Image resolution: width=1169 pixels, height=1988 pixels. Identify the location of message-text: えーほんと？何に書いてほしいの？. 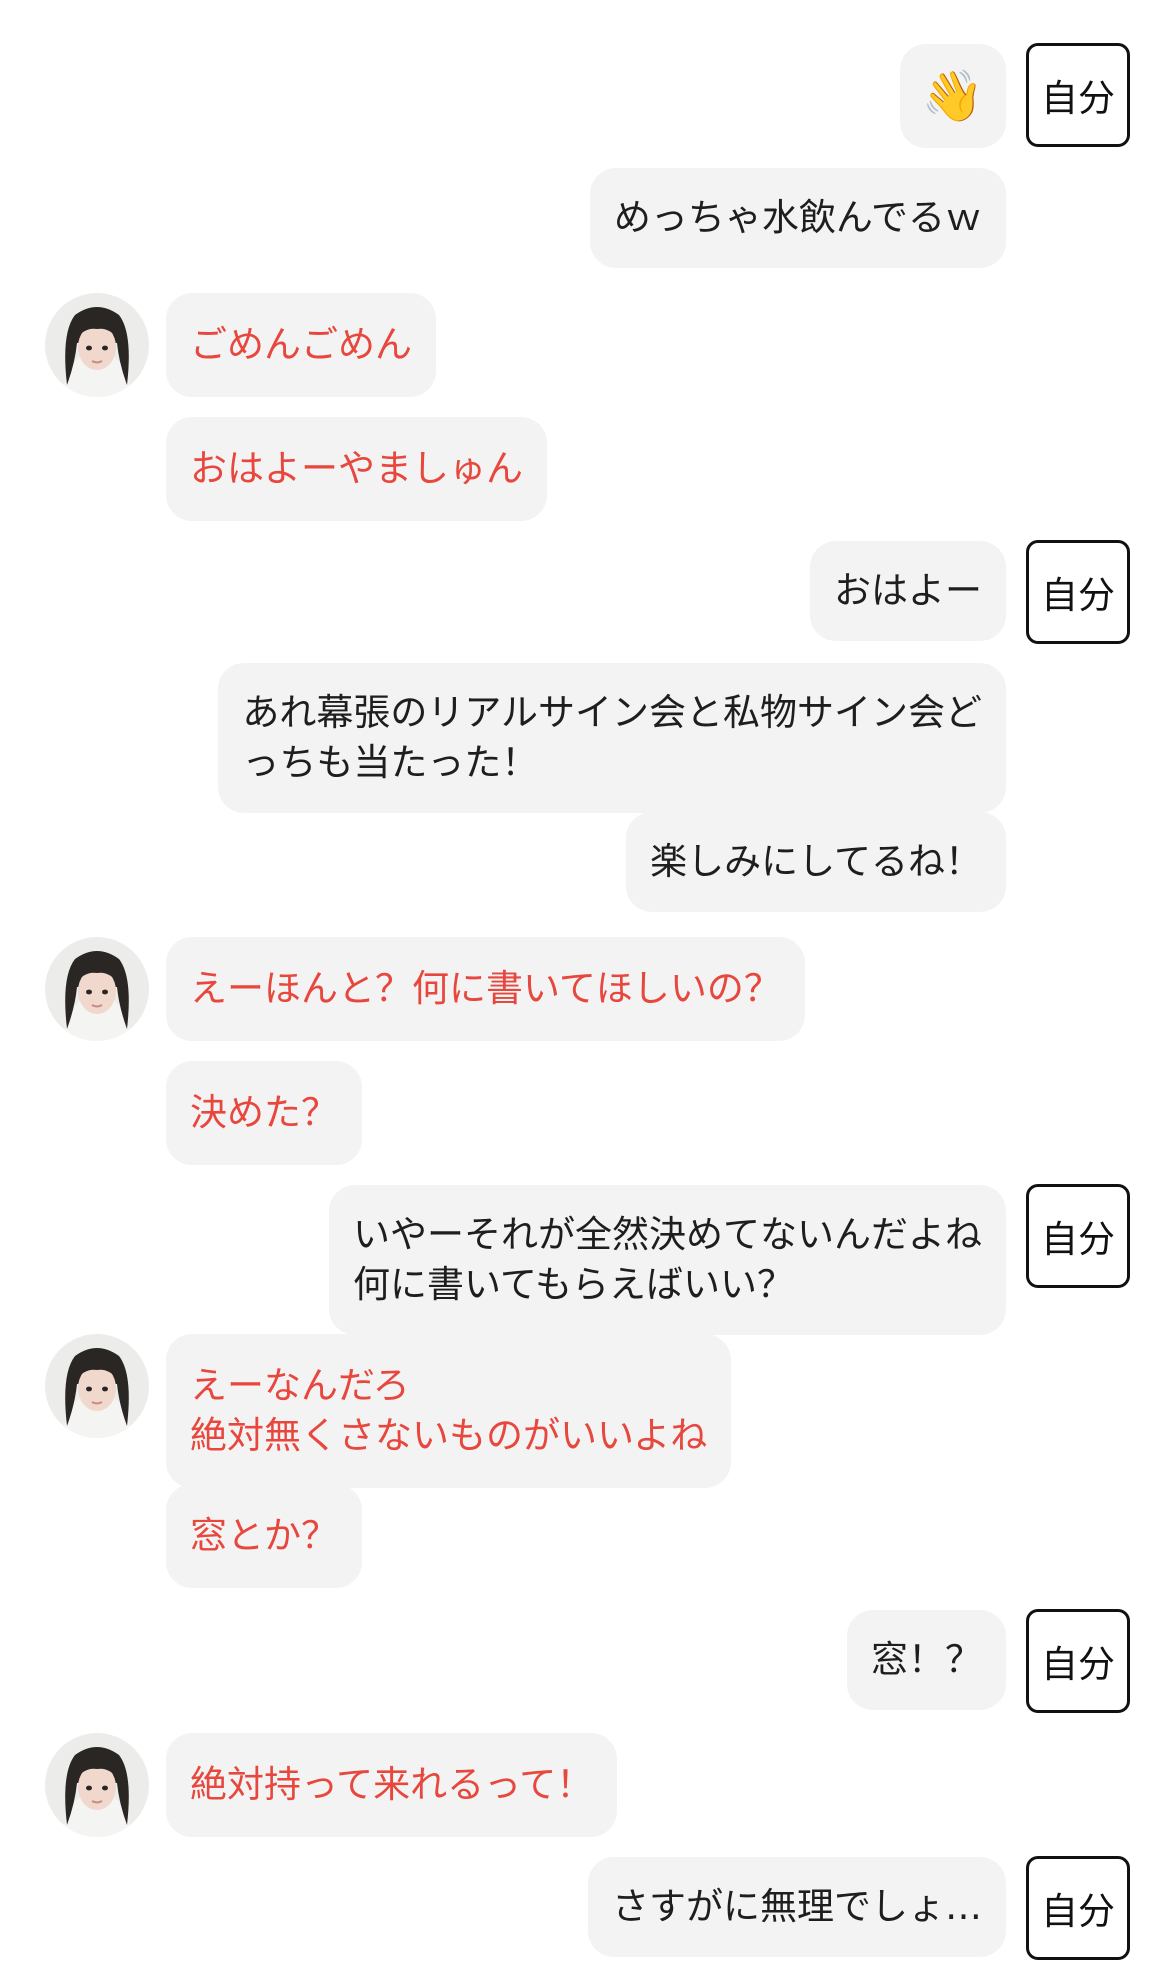
(485, 988).